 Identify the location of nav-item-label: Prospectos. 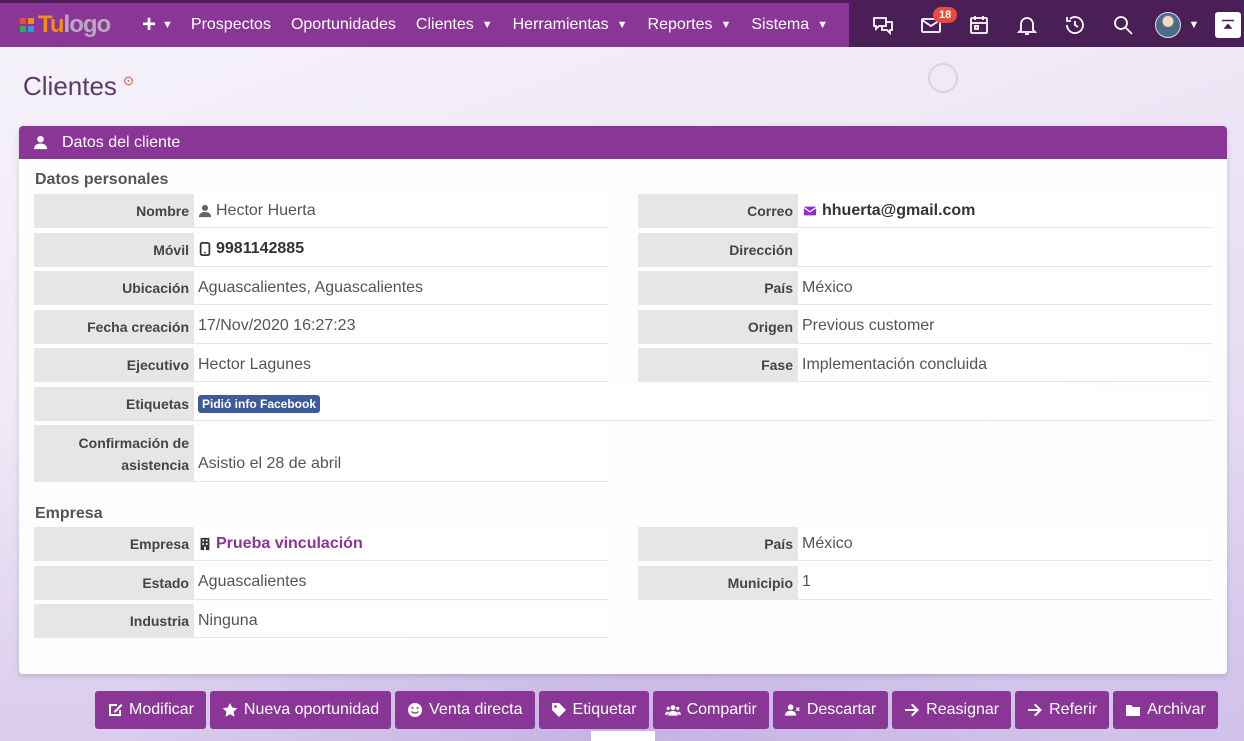
(230, 24).